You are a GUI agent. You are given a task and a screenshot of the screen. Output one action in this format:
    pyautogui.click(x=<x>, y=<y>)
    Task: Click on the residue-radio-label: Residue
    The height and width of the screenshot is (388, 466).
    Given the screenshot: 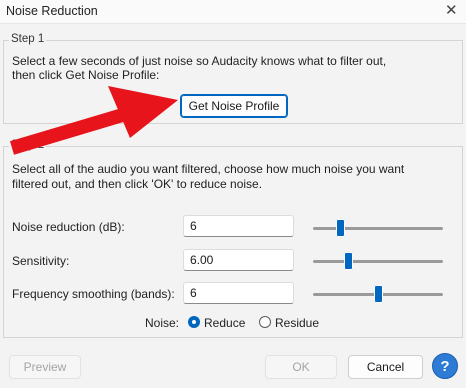 What is the action you would take?
    pyautogui.click(x=297, y=323)
    